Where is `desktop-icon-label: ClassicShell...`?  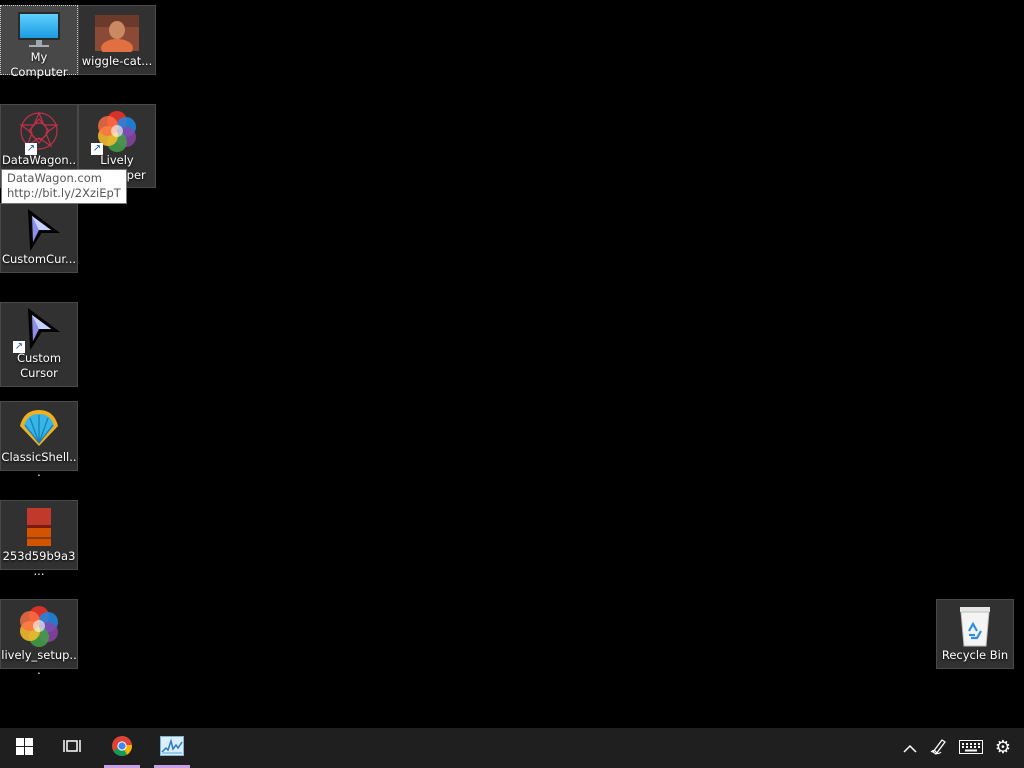
desktop-icon-label: ClassicShell... is located at coordinates (39, 464).